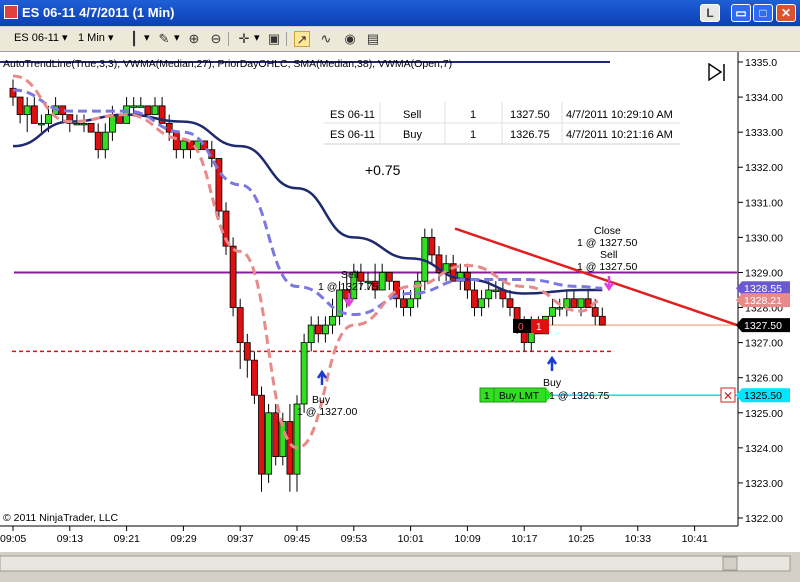 The image size is (800, 582). What do you see at coordinates (194, 39) in the screenshot?
I see `zoom-in-icon: ⊕` at bounding box center [194, 39].